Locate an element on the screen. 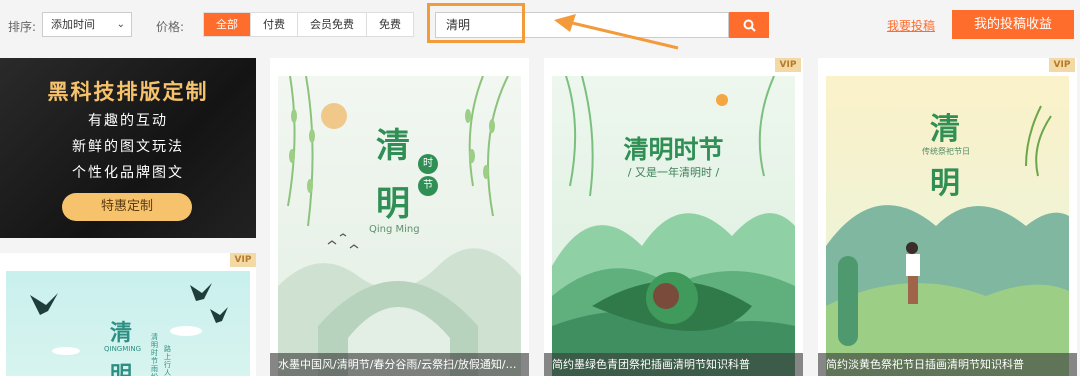 This screenshot has width=1080, height=376. price-tab-all: 全部 is located at coordinates (227, 24).